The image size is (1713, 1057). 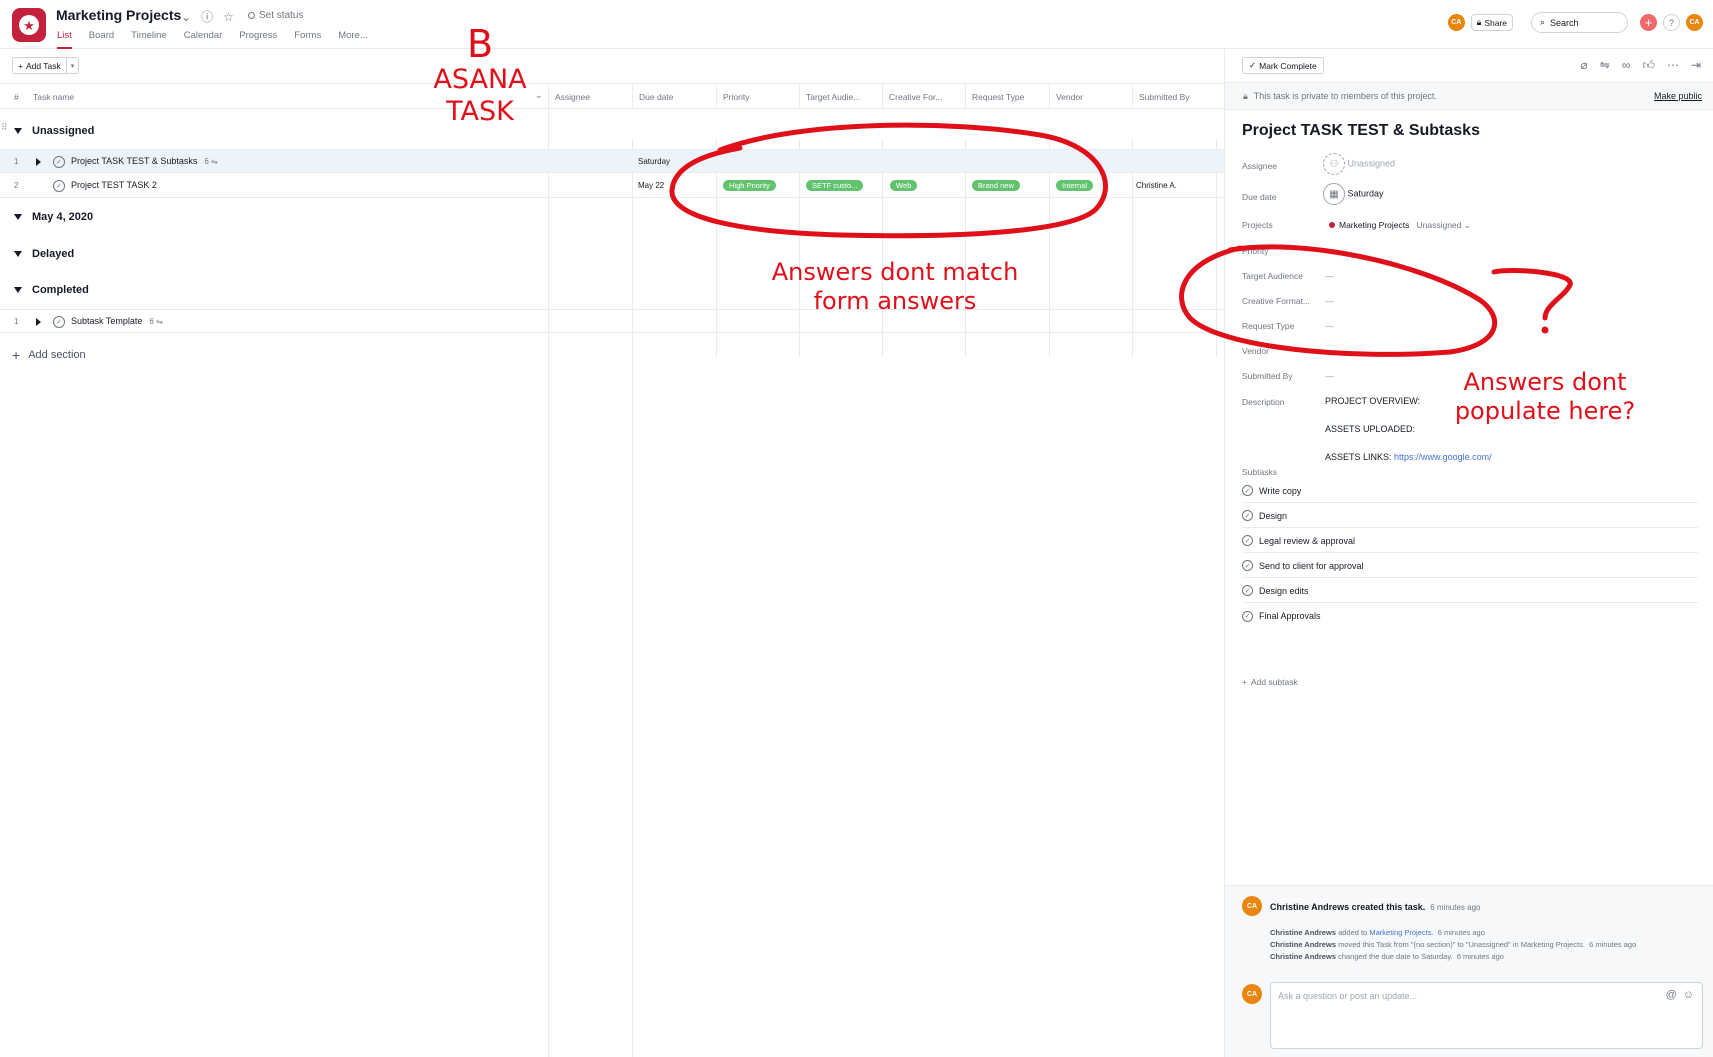 What do you see at coordinates (1491, 22) in the screenshot?
I see `share-button: 🔒︎ Share` at bounding box center [1491, 22].